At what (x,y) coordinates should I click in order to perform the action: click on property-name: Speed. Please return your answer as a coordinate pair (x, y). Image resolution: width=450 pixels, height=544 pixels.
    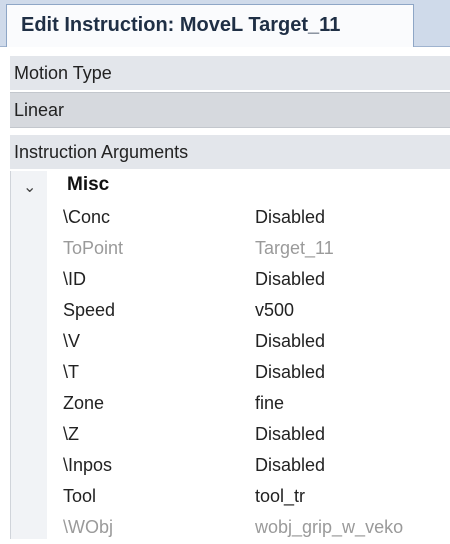
    Looking at the image, I should click on (89, 310).